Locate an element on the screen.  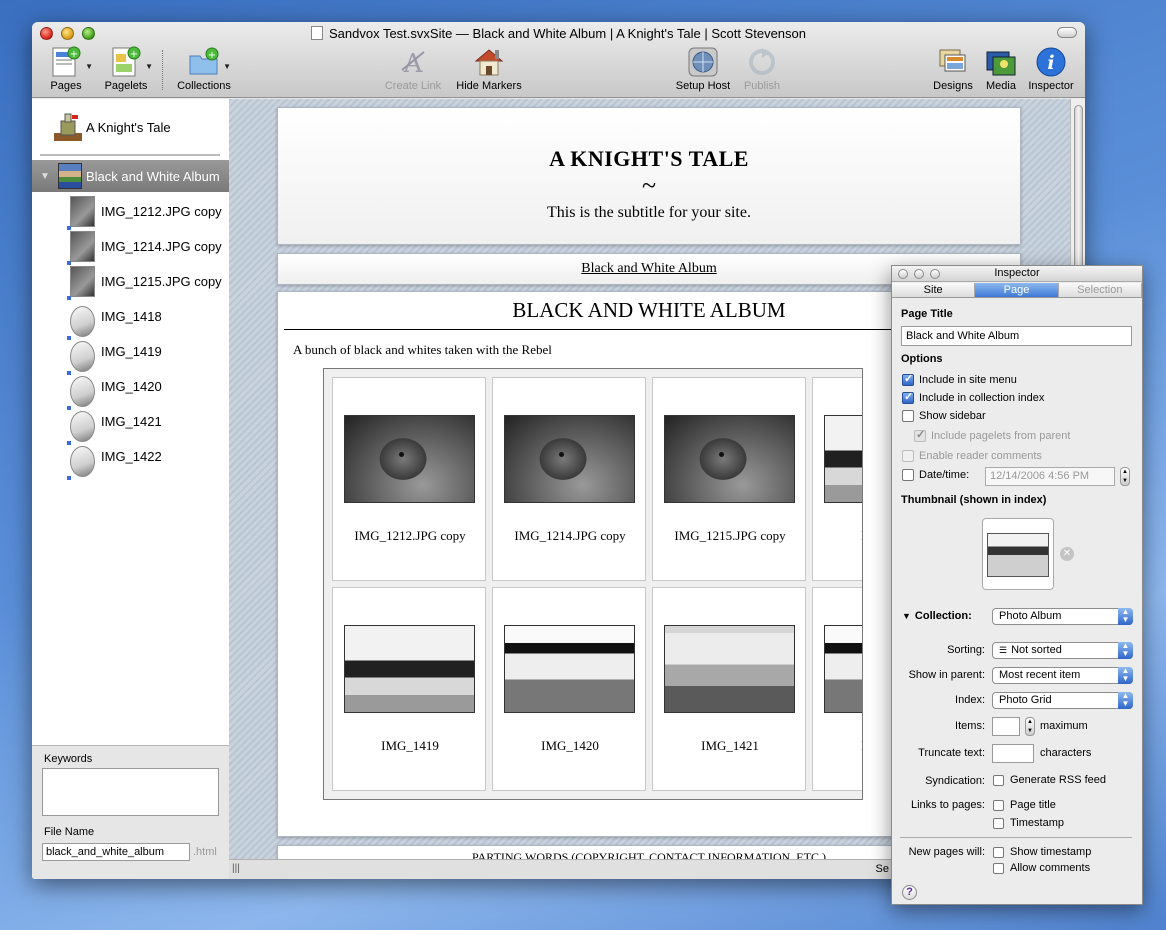
svg-text: A is located at coordinates (413, 63).